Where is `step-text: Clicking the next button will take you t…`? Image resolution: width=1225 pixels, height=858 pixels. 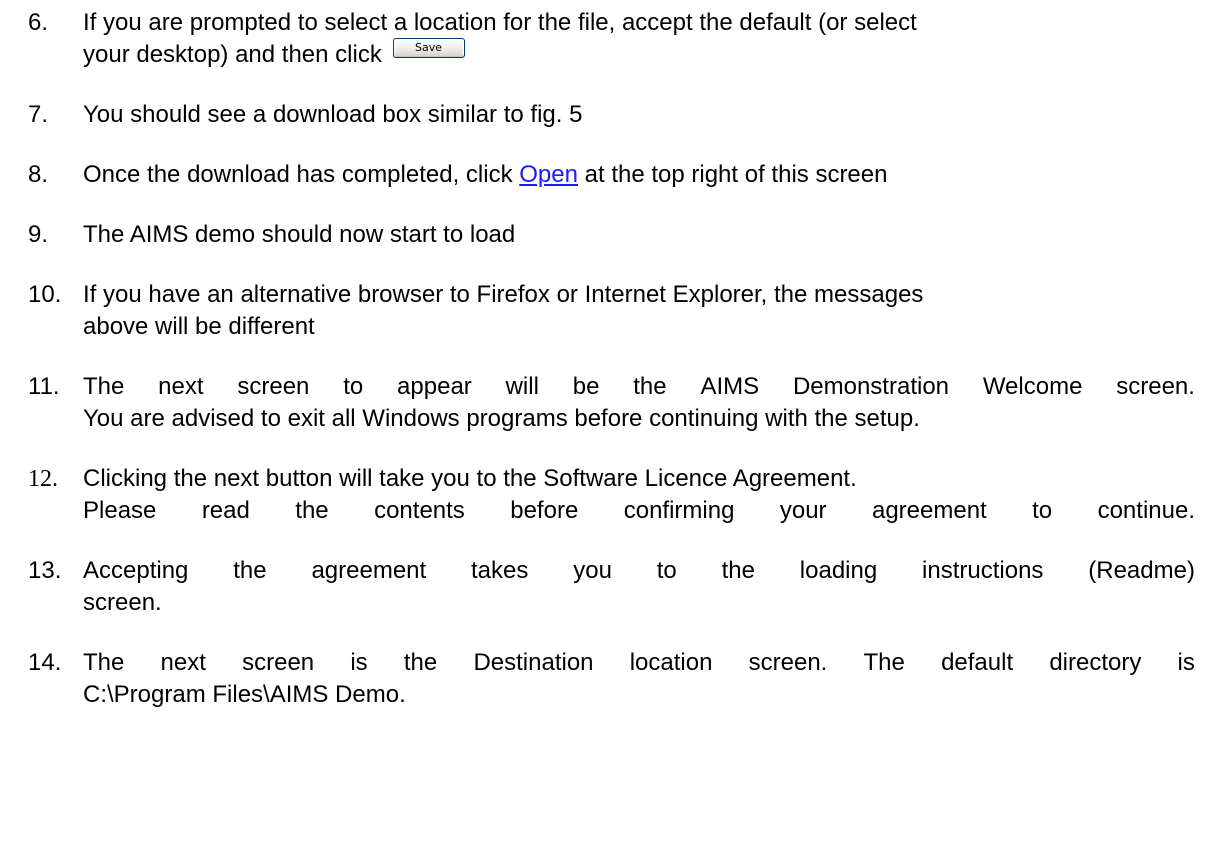
step-text: Clicking the next button will take you t… is located at coordinates (639, 494).